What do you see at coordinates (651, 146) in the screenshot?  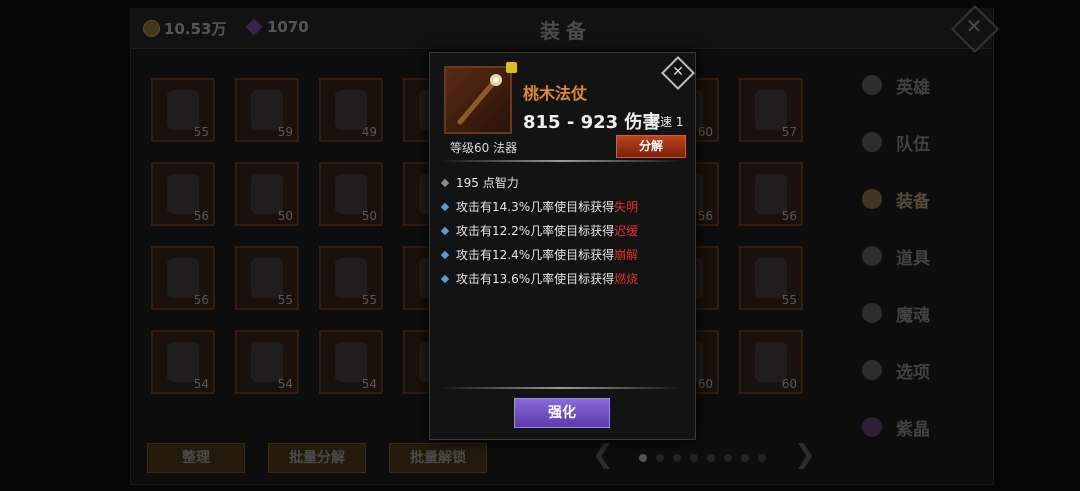 I see `decompose-button: 分解` at bounding box center [651, 146].